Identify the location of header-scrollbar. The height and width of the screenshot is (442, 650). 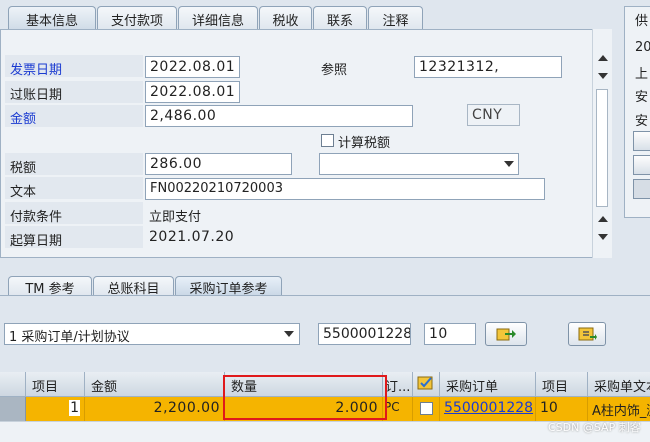
(602, 143).